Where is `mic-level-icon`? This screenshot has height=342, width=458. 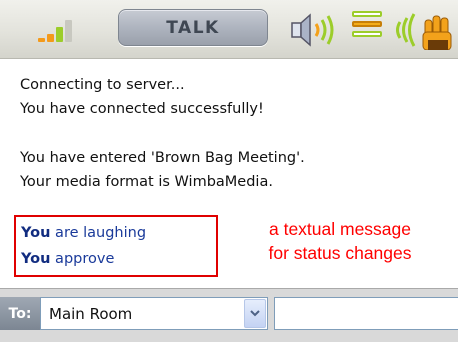 mic-level-icon is located at coordinates (58, 30).